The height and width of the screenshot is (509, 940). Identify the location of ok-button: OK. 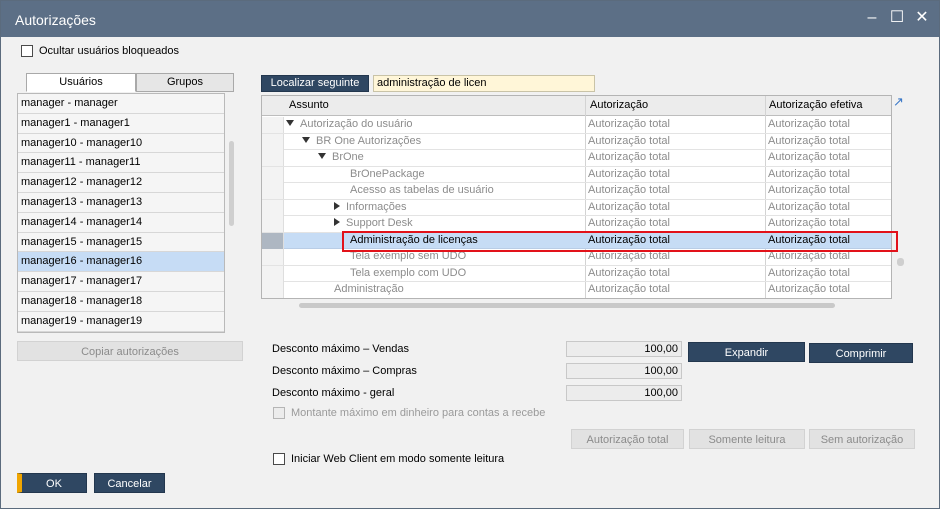
(52, 483).